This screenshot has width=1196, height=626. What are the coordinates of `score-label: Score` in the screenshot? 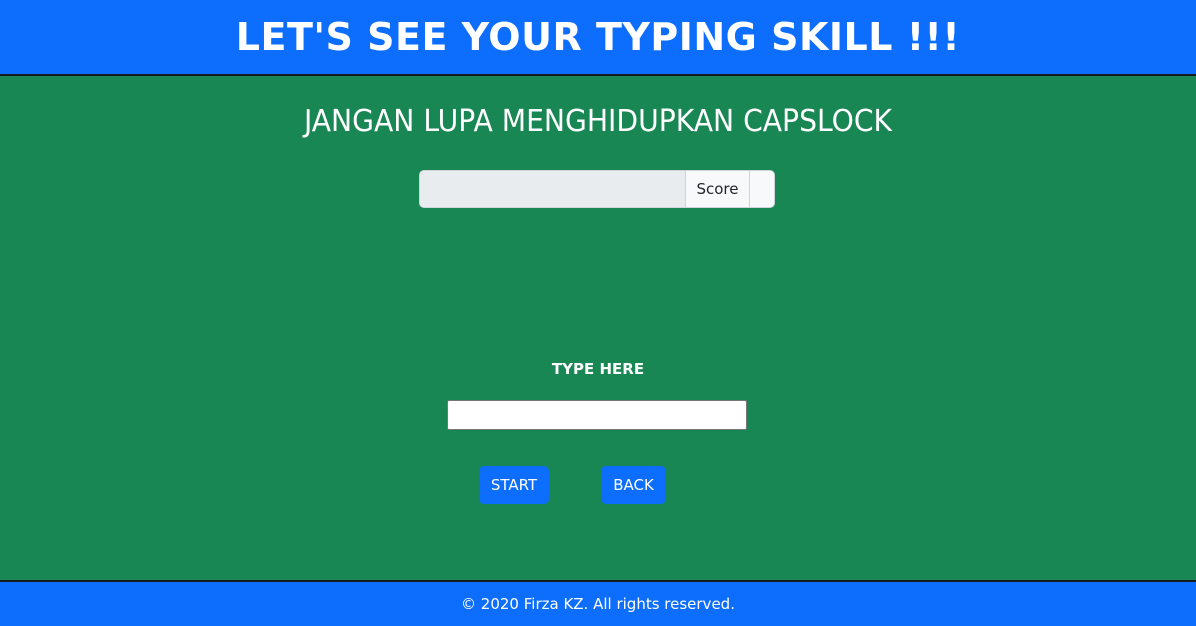 It's located at (717, 189).